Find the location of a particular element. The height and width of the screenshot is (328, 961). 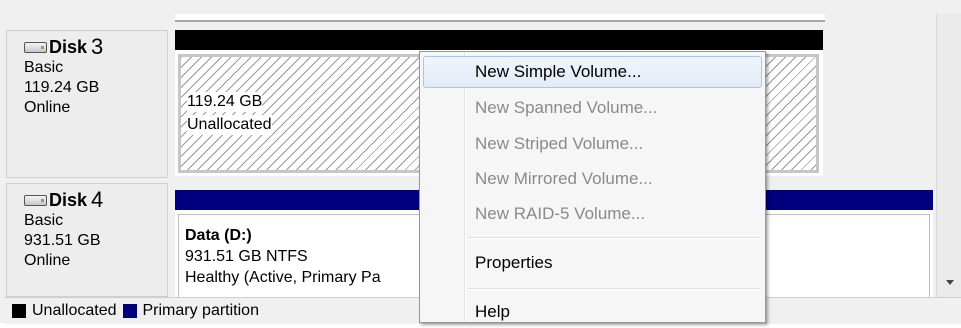

menu-item-properties: Properties is located at coordinates (592, 263).